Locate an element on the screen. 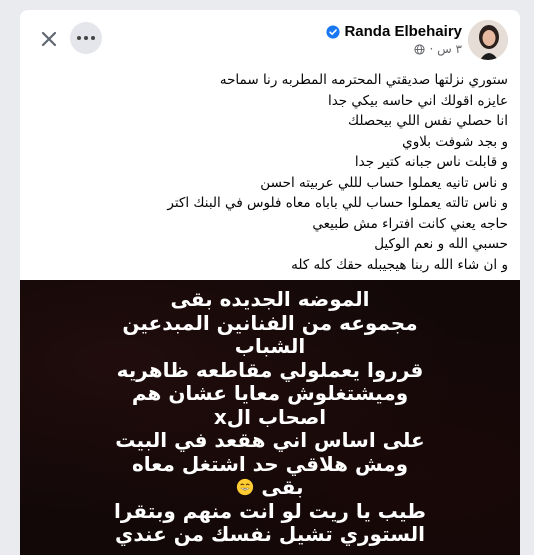 The width and height of the screenshot is (534, 555). story-line: اصحاب الx is located at coordinates (270, 416).